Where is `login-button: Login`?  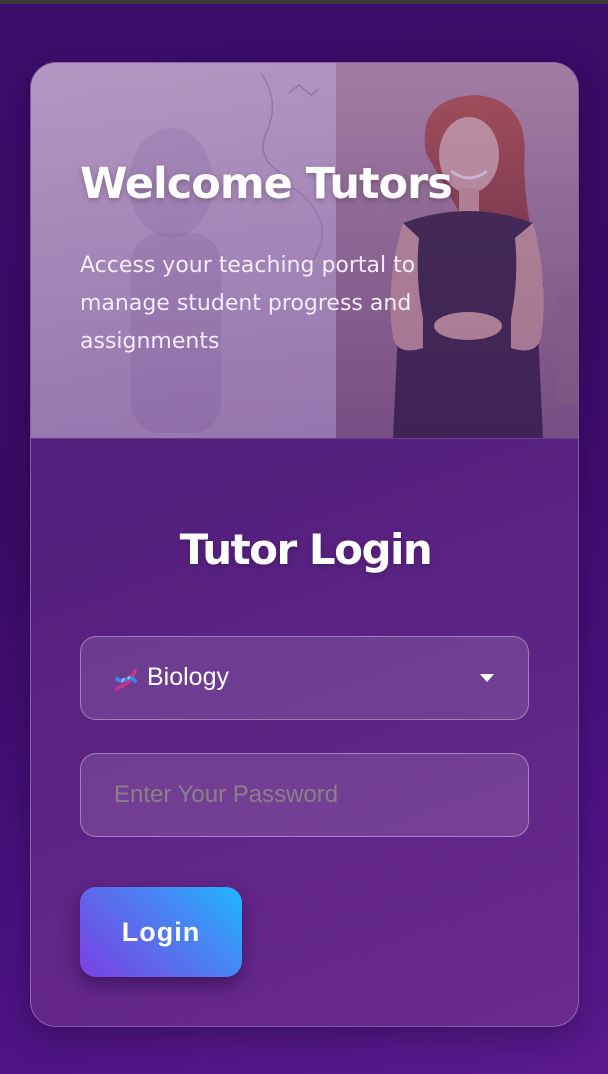
login-button: Login is located at coordinates (161, 932).